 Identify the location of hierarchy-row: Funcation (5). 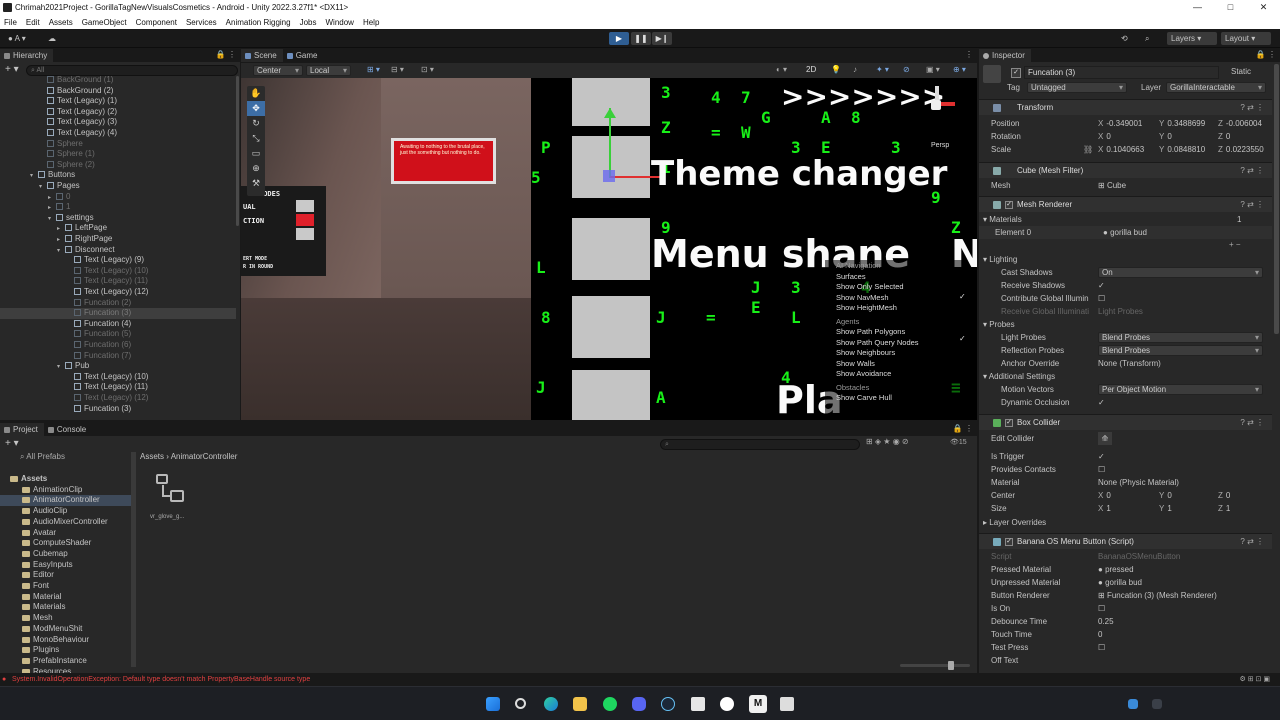
(118, 334).